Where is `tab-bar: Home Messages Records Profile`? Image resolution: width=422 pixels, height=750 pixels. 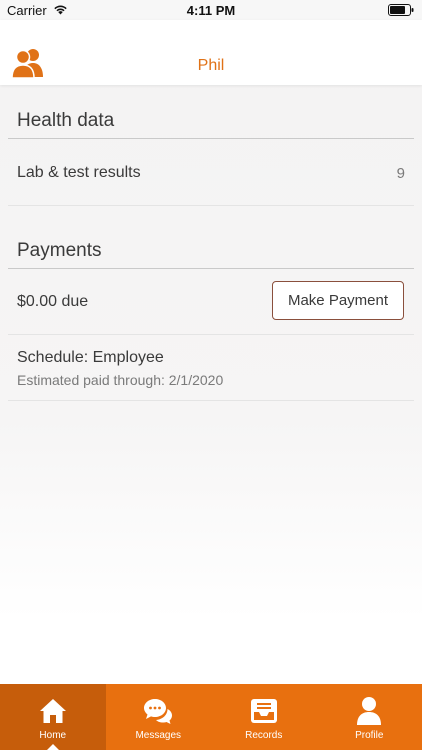
tab-bar: Home Messages Records Profile is located at coordinates (211, 717).